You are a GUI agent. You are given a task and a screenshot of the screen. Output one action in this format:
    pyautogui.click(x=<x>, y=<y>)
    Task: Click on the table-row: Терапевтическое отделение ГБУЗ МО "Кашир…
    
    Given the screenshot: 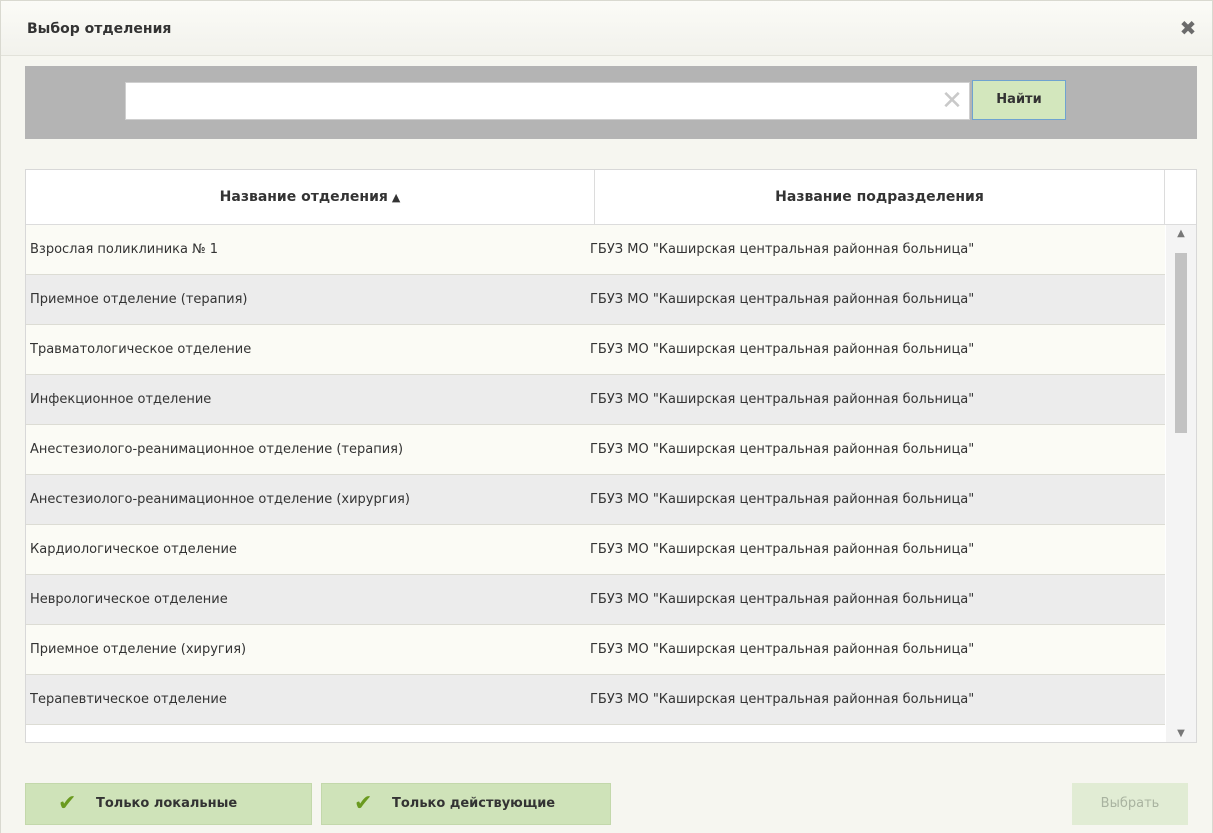 What is the action you would take?
    pyautogui.click(x=595, y=700)
    